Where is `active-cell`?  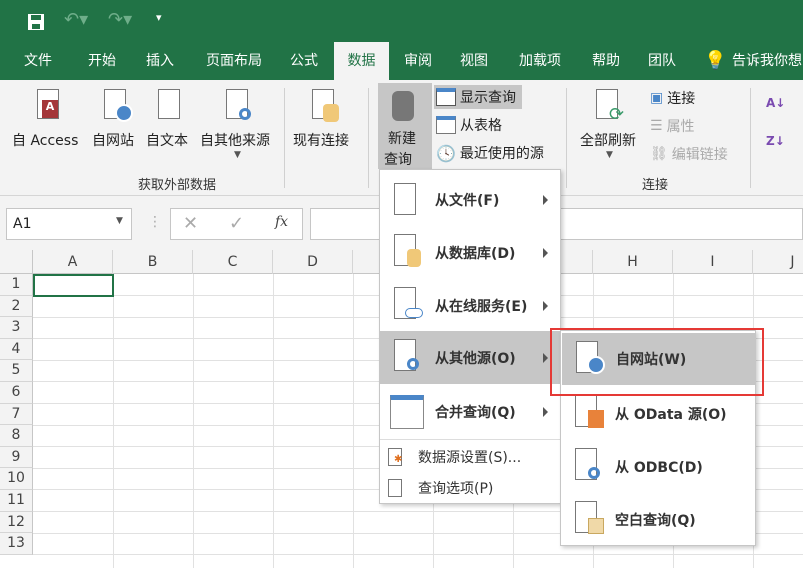 active-cell is located at coordinates (73, 285).